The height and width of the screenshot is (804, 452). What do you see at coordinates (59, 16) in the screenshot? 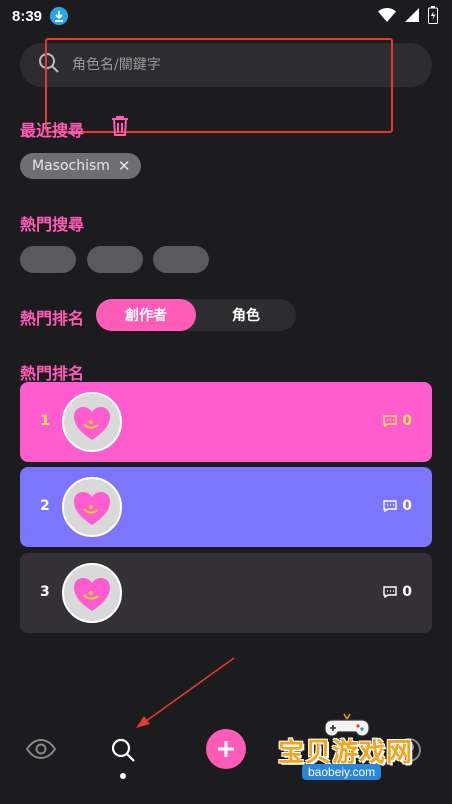
I see `download-icon` at bounding box center [59, 16].